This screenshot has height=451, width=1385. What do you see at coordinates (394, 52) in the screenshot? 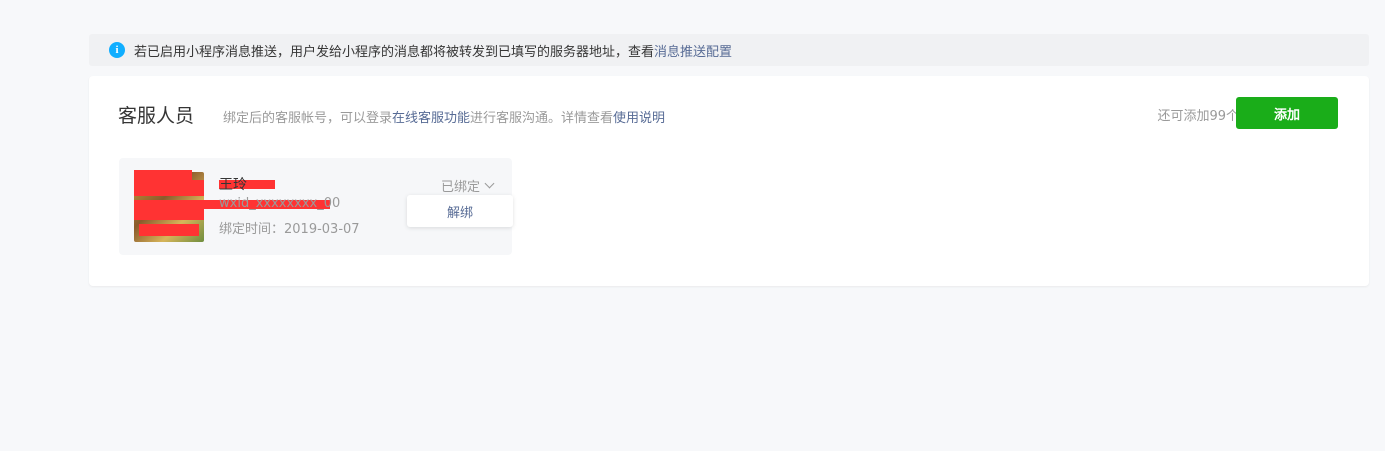
I see `notice-text: 若已启用小程序消息推送，用户发给小程序的消息都将被转发到已填写的服务器地址，查看` at bounding box center [394, 52].